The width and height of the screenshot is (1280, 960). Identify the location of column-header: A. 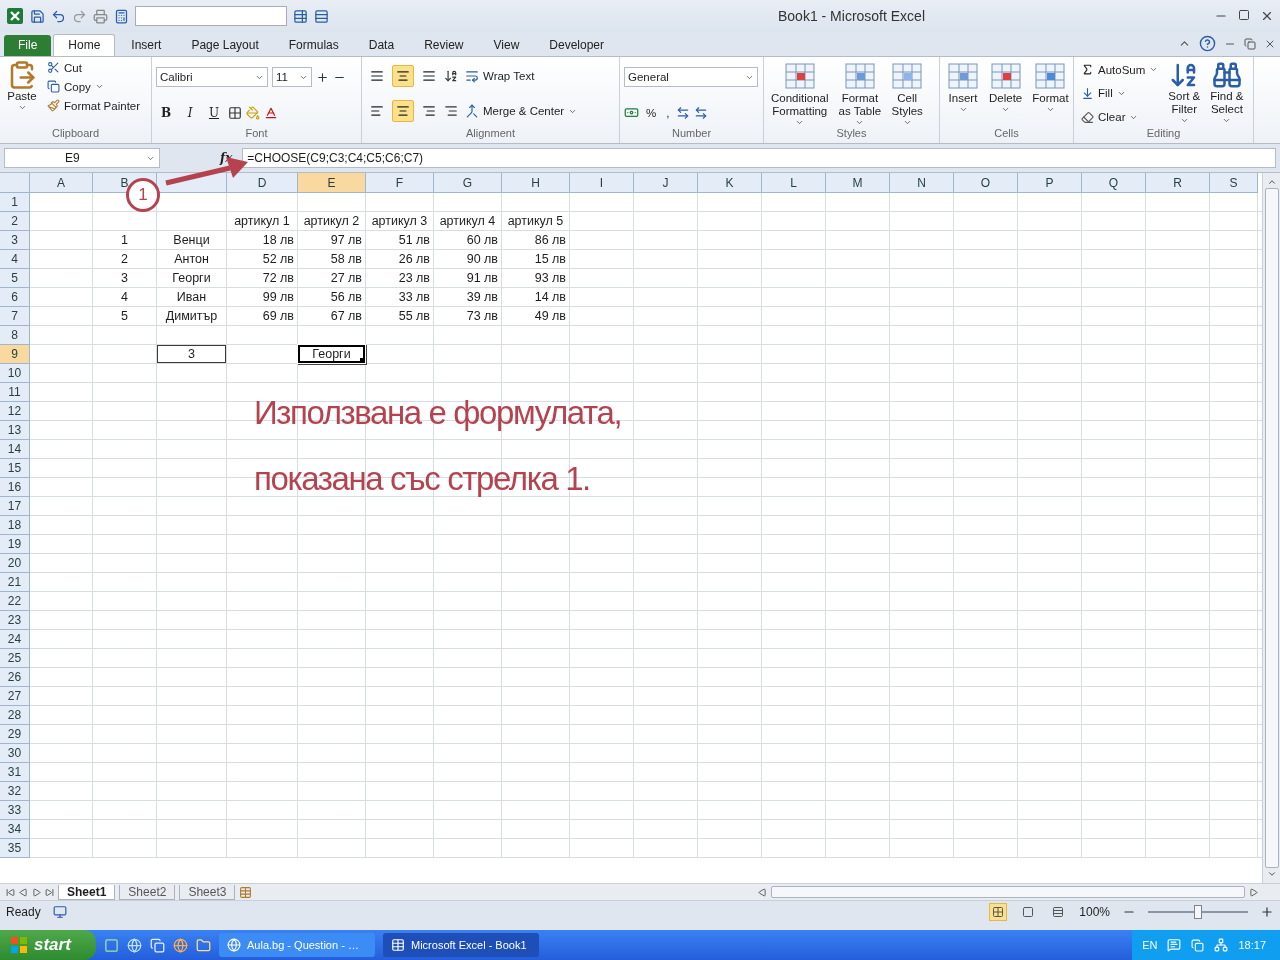
(61, 183).